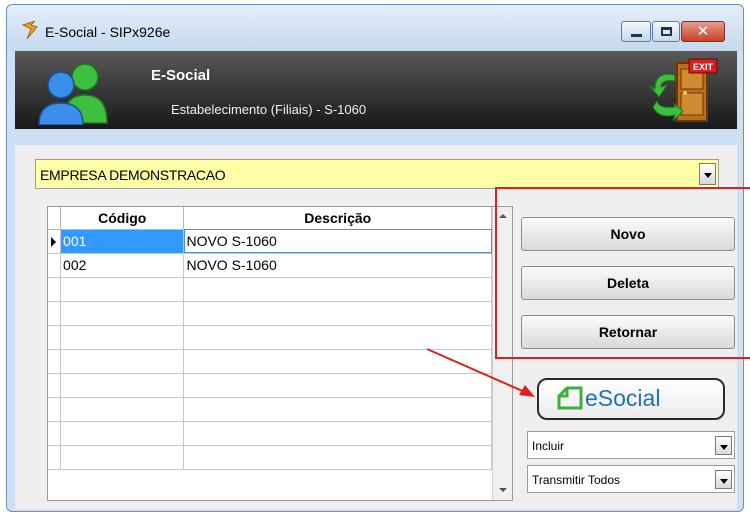  I want to click on scroll-down-icon, so click(503, 490).